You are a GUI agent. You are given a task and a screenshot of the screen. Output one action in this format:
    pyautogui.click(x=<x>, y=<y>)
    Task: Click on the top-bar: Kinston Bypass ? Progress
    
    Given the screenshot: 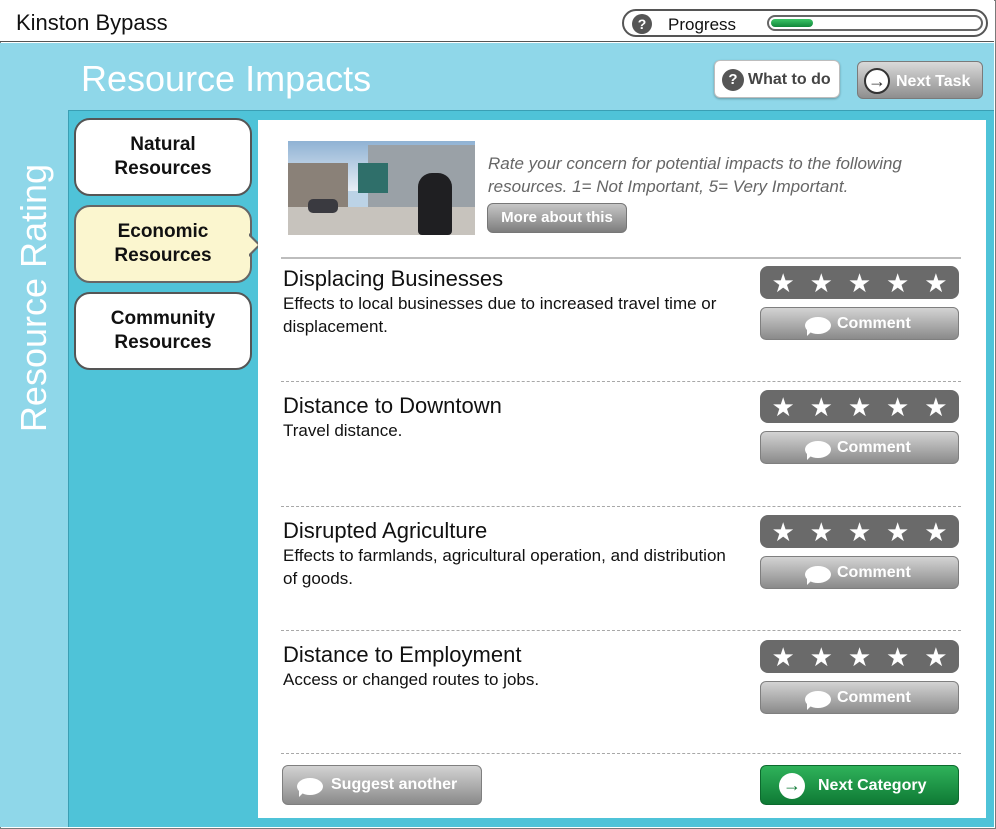 What is the action you would take?
    pyautogui.click(x=497, y=21)
    